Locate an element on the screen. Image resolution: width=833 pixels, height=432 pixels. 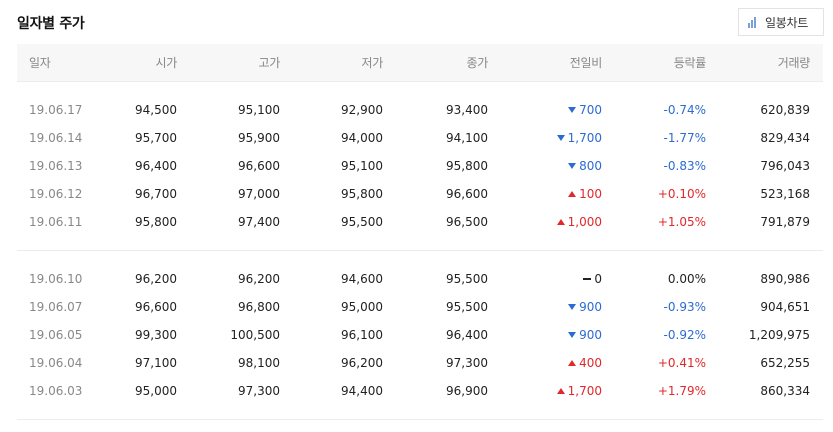
cell-close: 95,800 is located at coordinates (467, 166).